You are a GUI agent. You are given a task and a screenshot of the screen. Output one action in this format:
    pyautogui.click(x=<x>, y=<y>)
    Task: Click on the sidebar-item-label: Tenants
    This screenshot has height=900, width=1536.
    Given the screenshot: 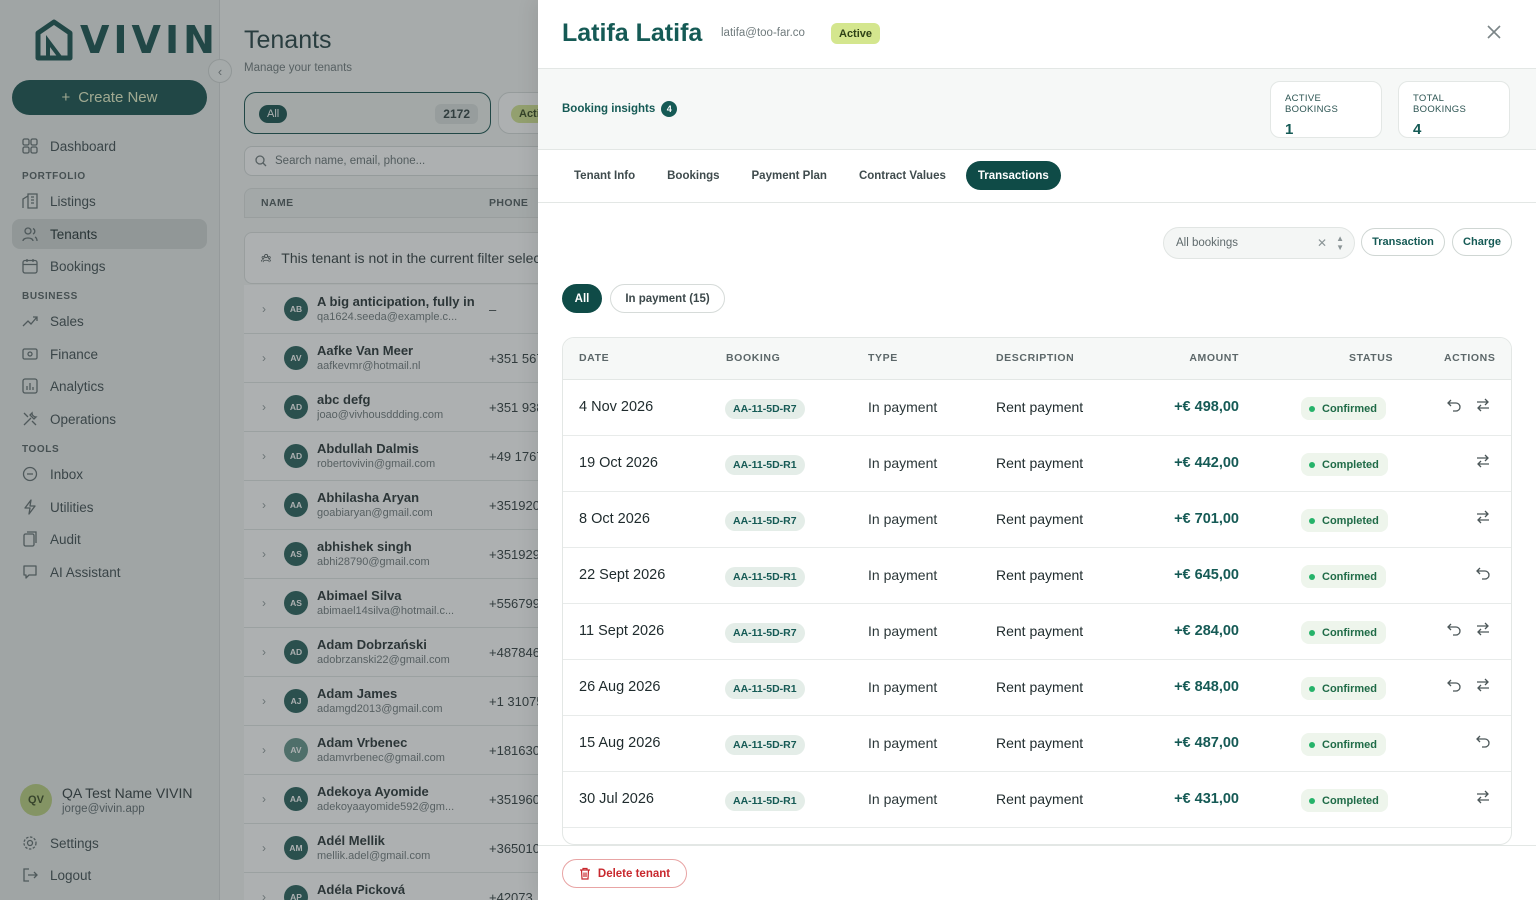 What is the action you would take?
    pyautogui.click(x=74, y=234)
    